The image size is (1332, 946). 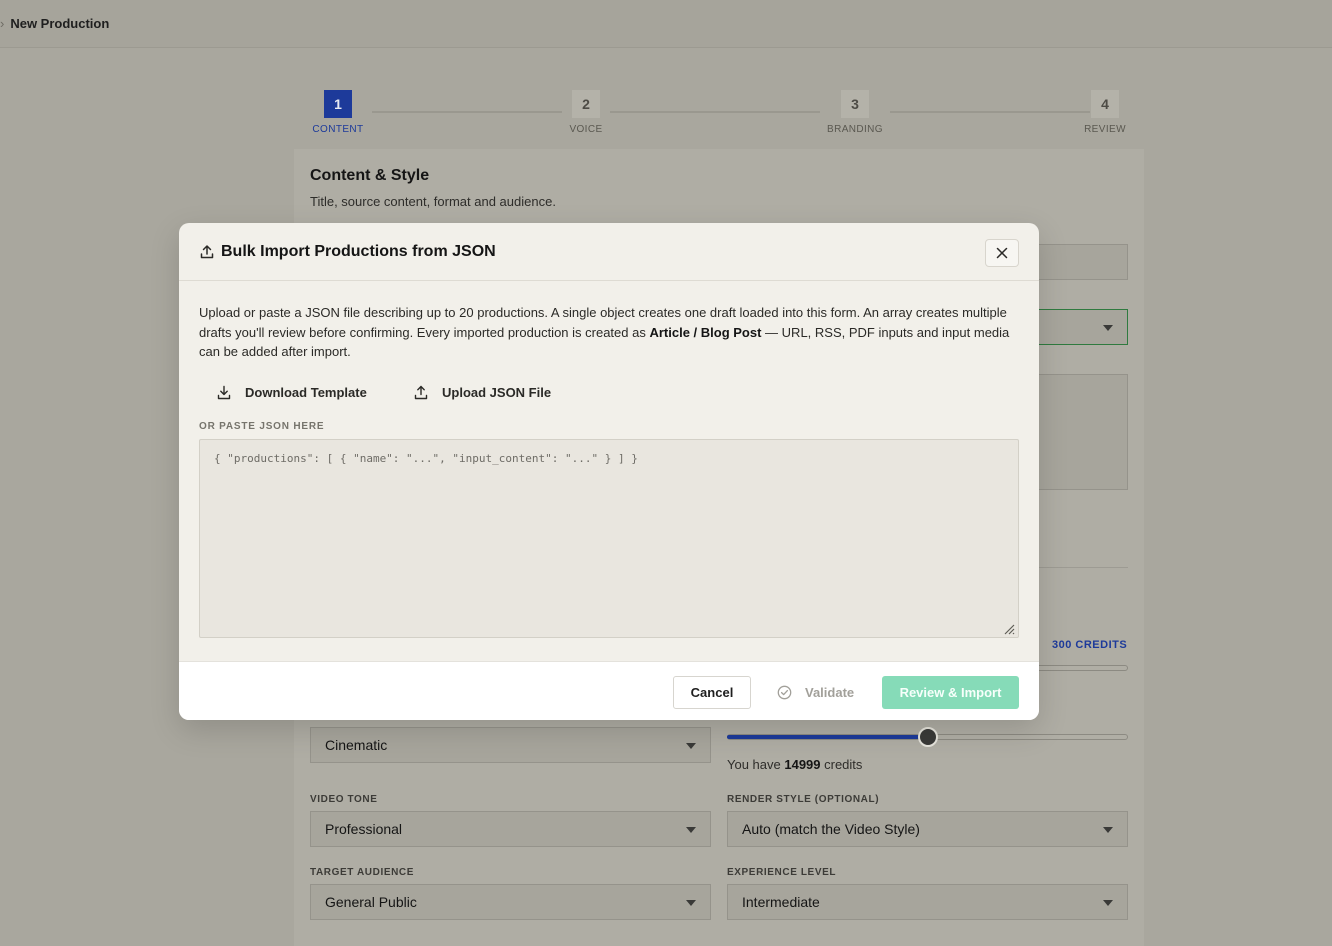 I want to click on card-title: Content & Style, so click(x=370, y=175).